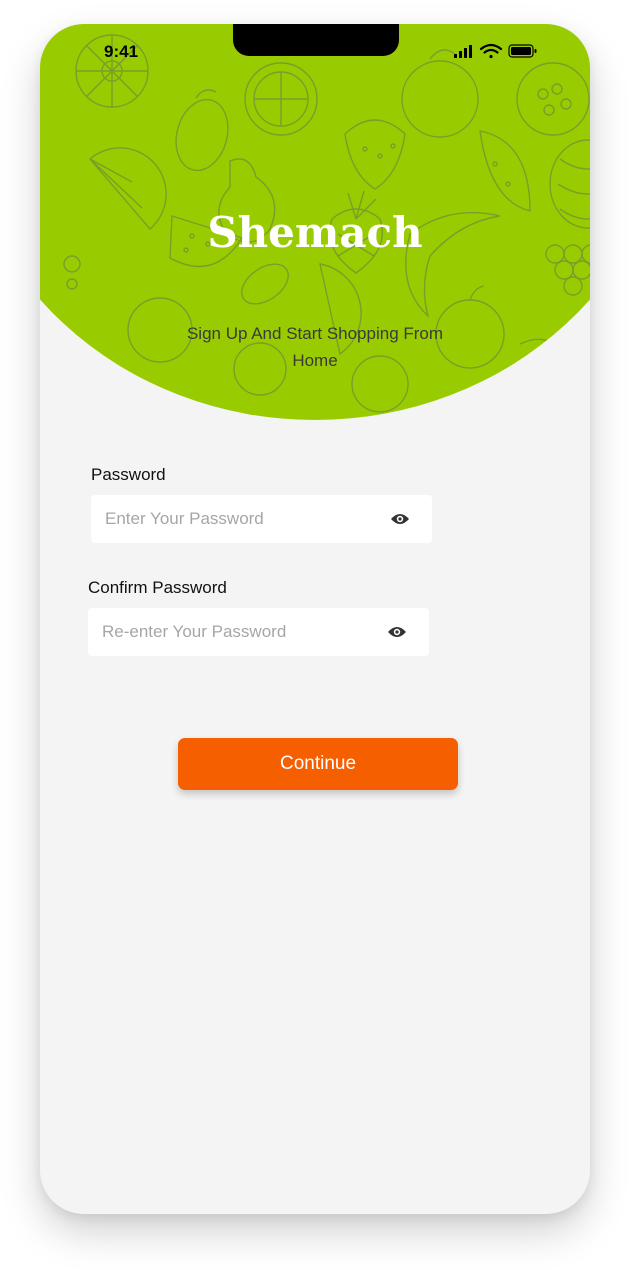 Image resolution: width=630 pixels, height=1270 pixels. I want to click on wifi-icon, so click(491, 51).